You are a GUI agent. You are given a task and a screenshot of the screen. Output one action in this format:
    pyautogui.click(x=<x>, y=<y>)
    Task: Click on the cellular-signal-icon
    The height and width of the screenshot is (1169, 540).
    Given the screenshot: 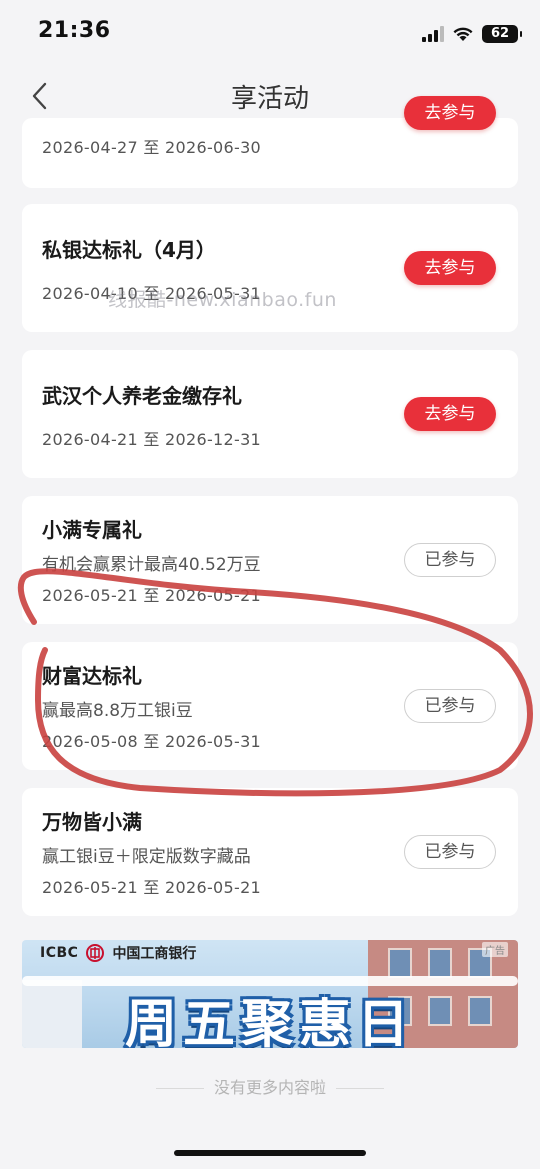 What is the action you would take?
    pyautogui.click(x=433, y=34)
    